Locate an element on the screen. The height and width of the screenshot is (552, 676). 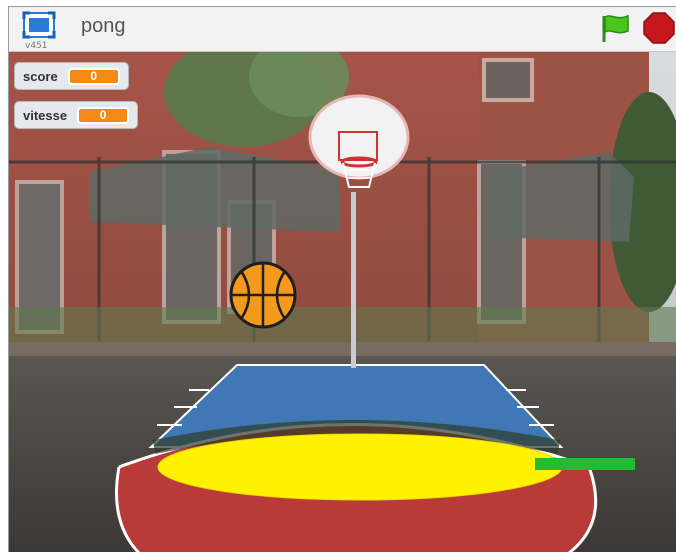
green-flag-icon is located at coordinates (615, 28).